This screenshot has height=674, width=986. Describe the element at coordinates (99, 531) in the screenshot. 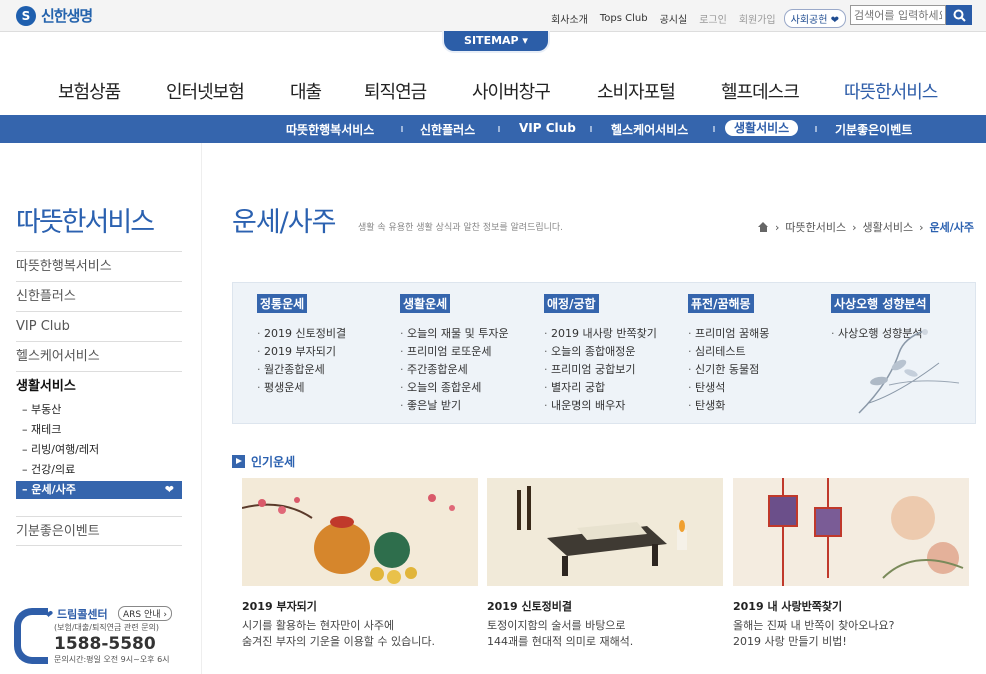

I see `lnb-item-event: 기분좋은이벤트` at that location.